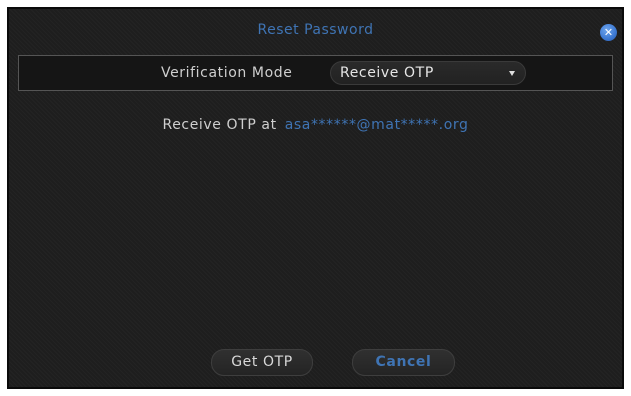  I want to click on otp-destination-email: asa******@mat*****.org, so click(376, 125).